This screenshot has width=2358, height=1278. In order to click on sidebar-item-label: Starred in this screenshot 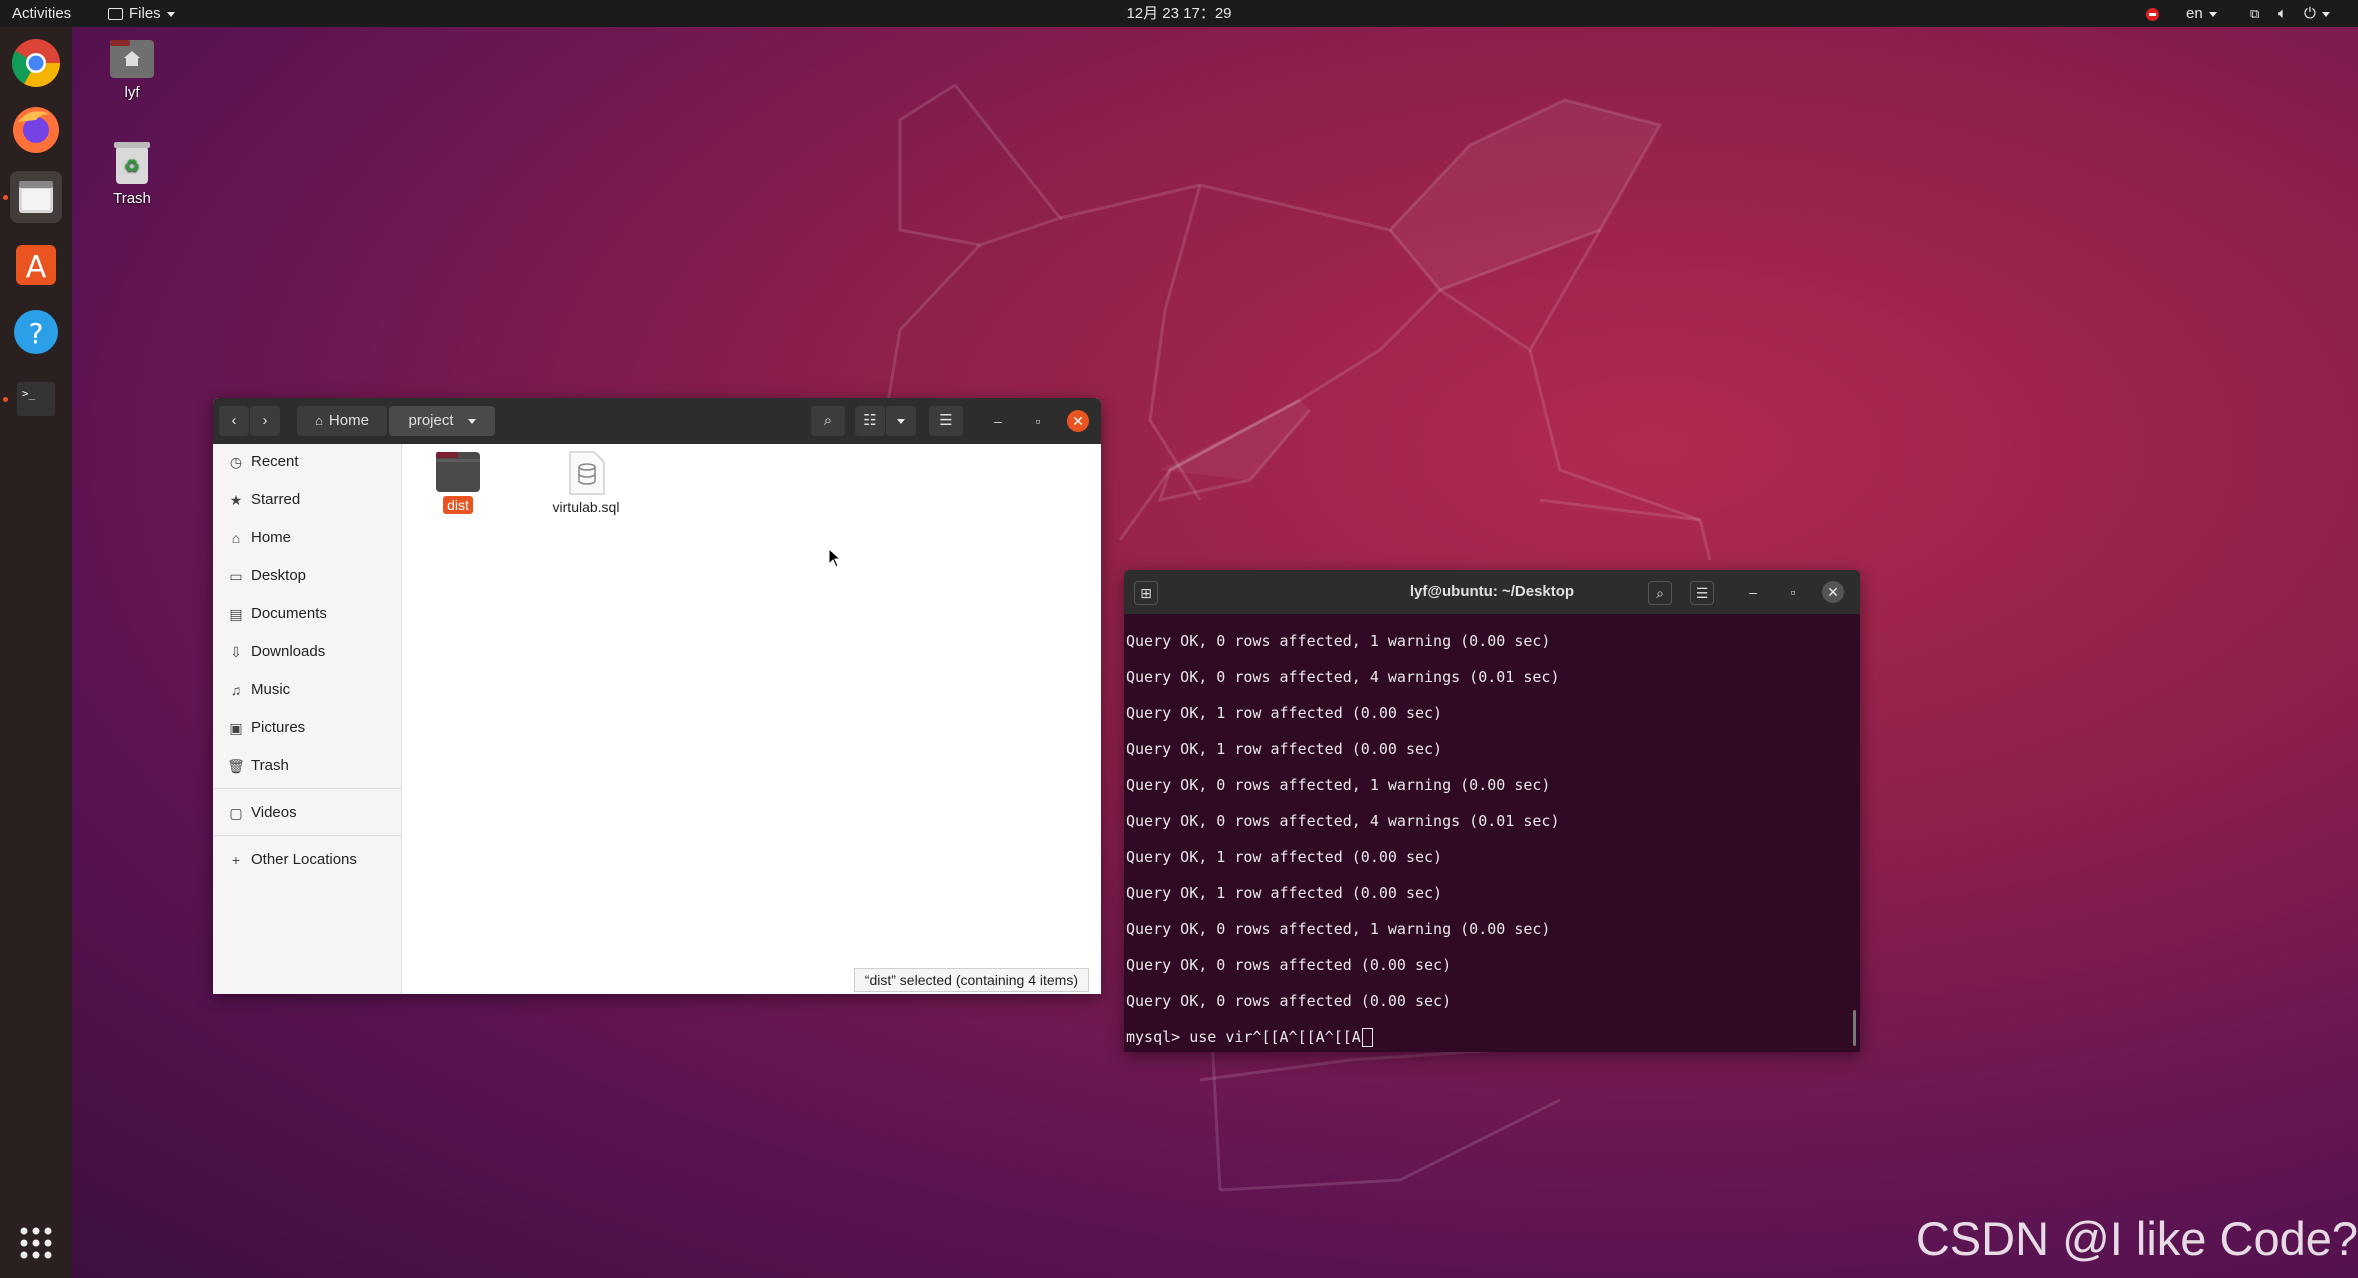, I will do `click(276, 499)`.